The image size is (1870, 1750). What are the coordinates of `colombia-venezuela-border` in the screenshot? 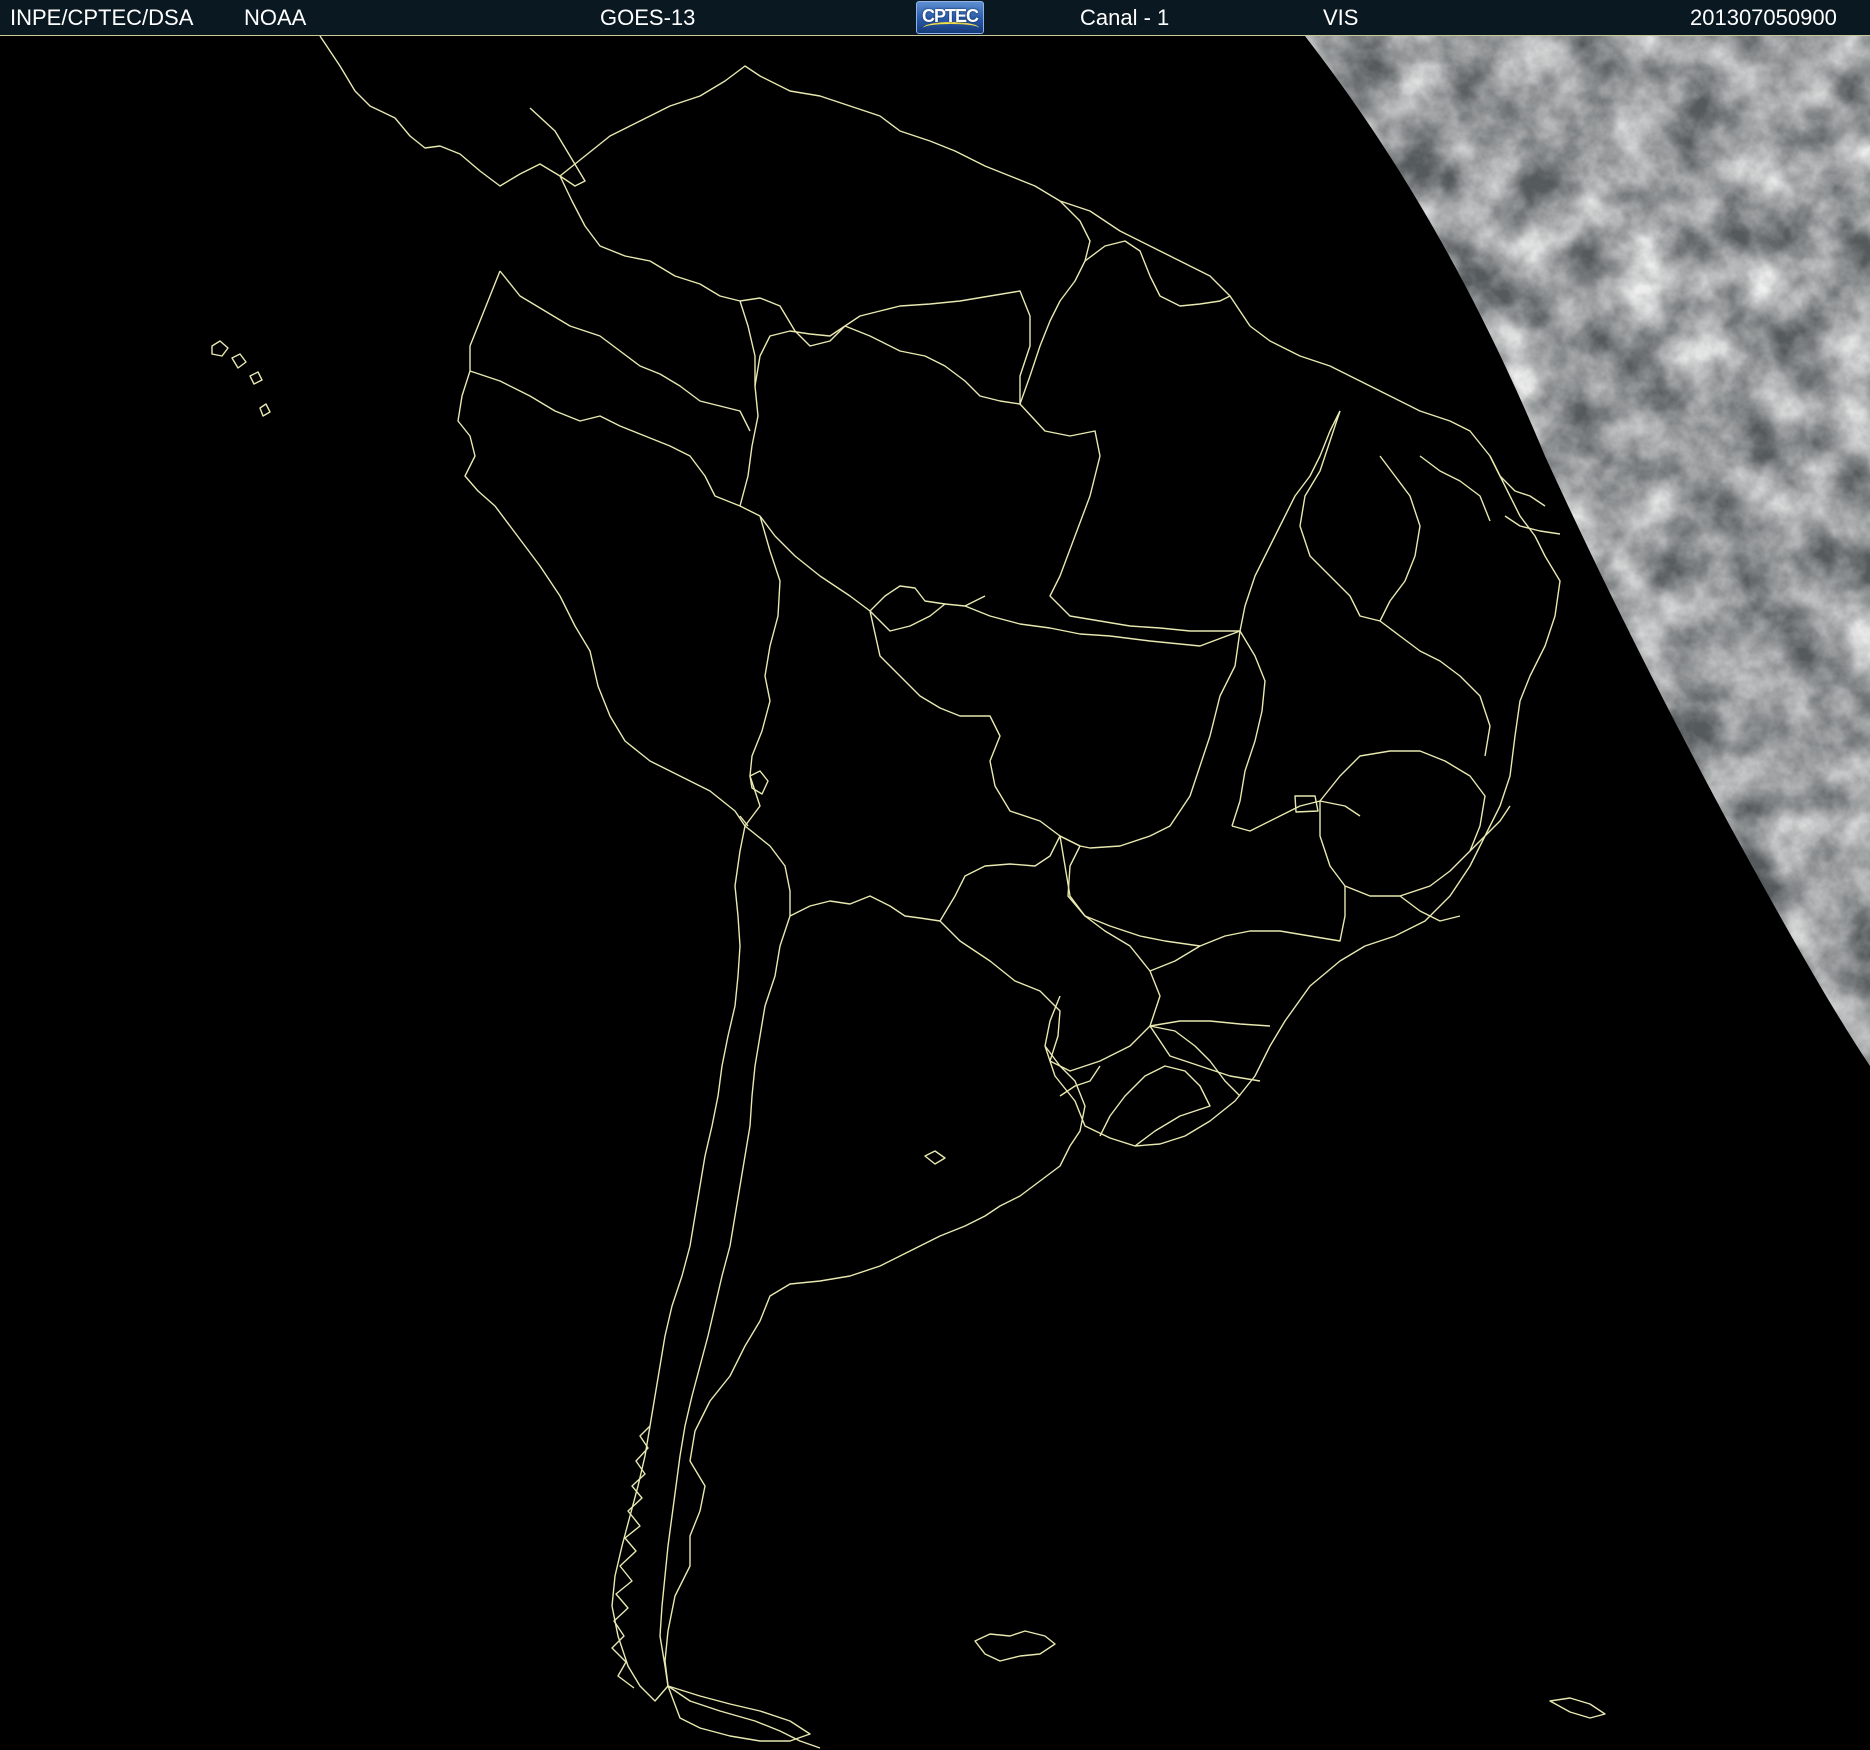 It's located at (702, 261).